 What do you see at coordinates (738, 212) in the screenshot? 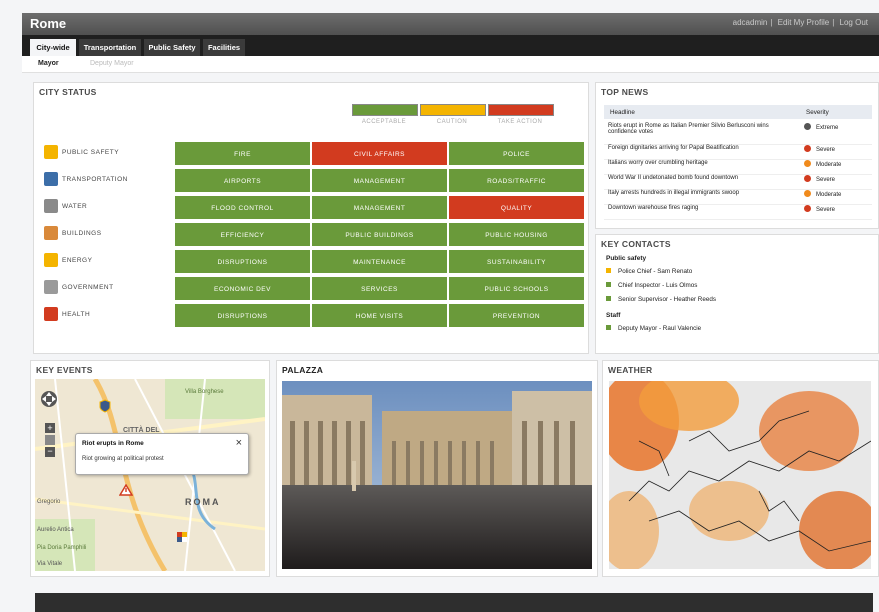
I see `news-row: Downtown warehouse fires raging Severe` at bounding box center [738, 212].